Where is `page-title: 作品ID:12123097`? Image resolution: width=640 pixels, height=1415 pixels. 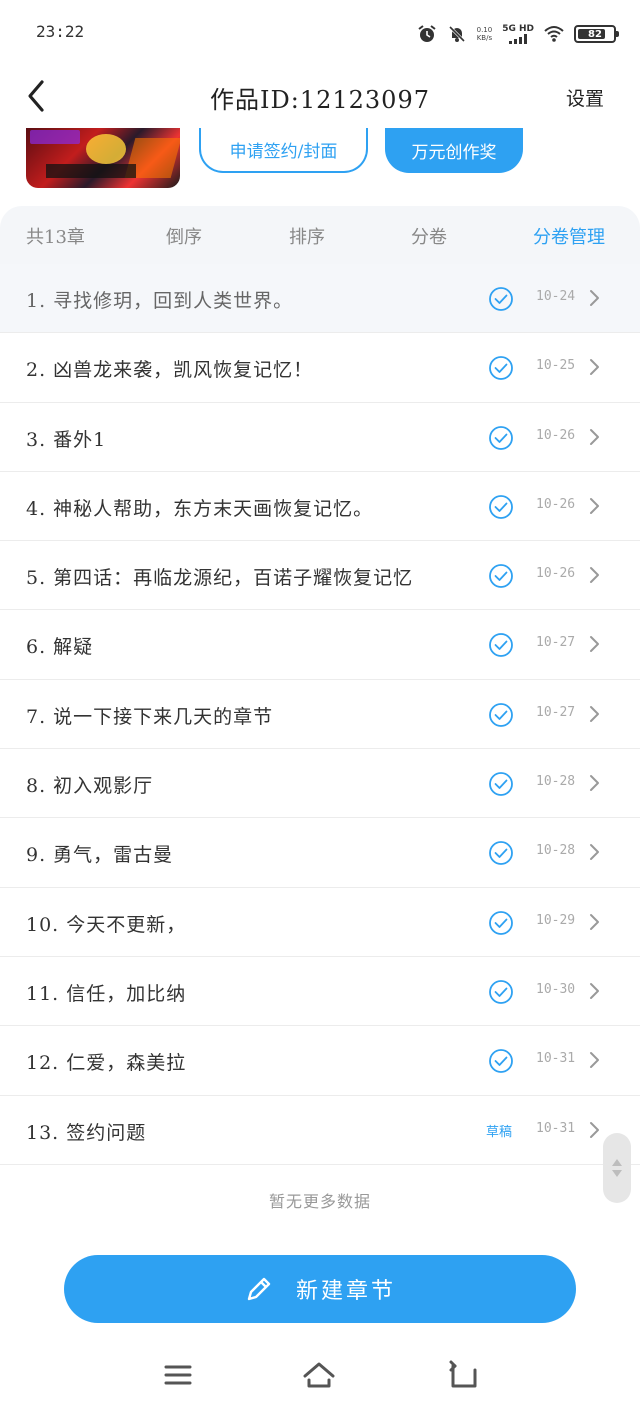
page-title: 作品ID:12123097 is located at coordinates (320, 100).